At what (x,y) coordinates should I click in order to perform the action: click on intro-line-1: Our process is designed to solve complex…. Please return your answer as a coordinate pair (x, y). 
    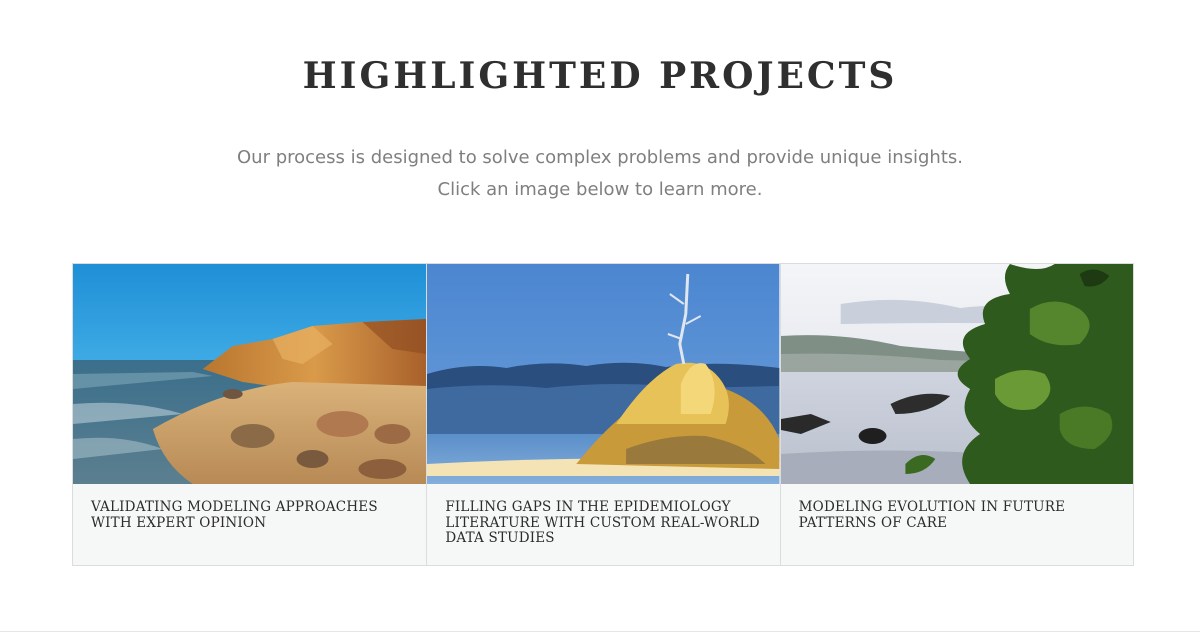
    Looking at the image, I should click on (600, 157).